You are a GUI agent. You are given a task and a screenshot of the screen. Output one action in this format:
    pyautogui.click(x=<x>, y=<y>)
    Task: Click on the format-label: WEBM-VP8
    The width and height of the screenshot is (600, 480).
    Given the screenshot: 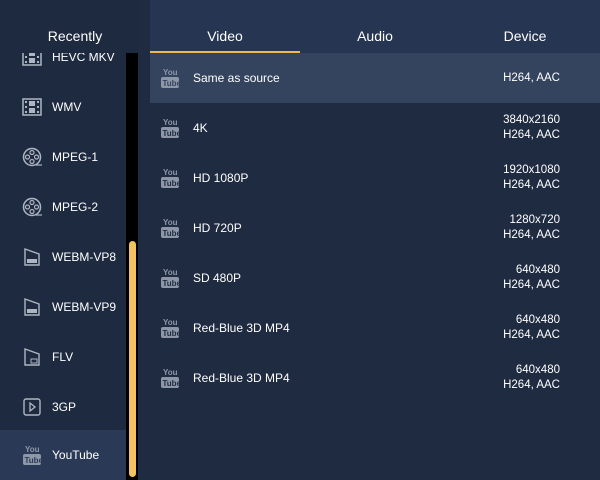 What is the action you would take?
    pyautogui.click(x=84, y=257)
    